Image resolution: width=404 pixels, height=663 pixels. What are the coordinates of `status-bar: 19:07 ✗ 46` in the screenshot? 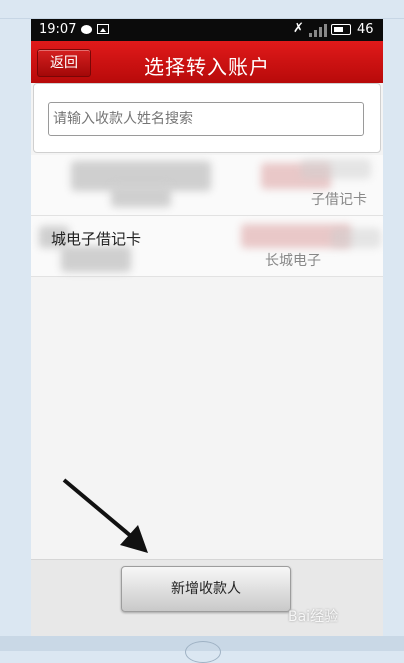 It's located at (207, 30).